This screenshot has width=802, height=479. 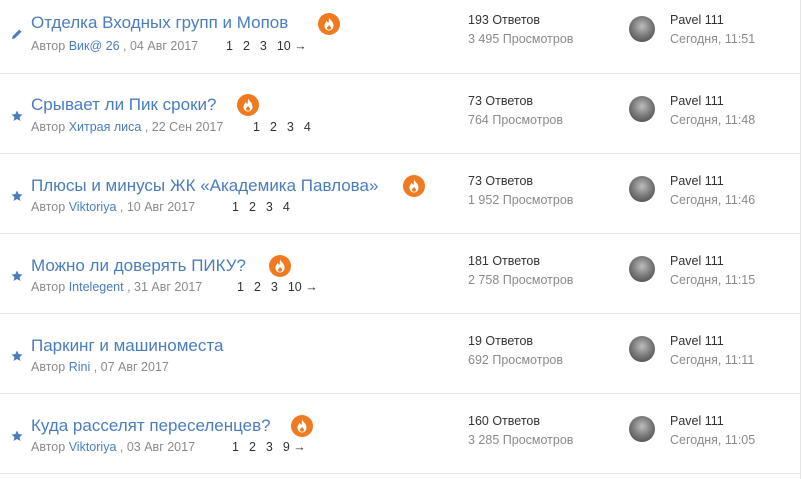 I want to click on topic-stats: 193 Ответов 3 495 Просмотров, so click(x=520, y=30).